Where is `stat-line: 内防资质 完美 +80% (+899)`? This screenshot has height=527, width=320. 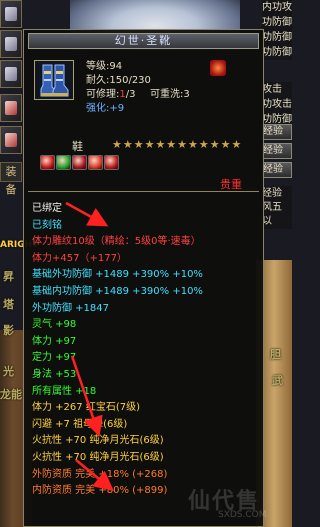 stat-line: 内防资质 完美 +80% (+899) is located at coordinates (100, 490).